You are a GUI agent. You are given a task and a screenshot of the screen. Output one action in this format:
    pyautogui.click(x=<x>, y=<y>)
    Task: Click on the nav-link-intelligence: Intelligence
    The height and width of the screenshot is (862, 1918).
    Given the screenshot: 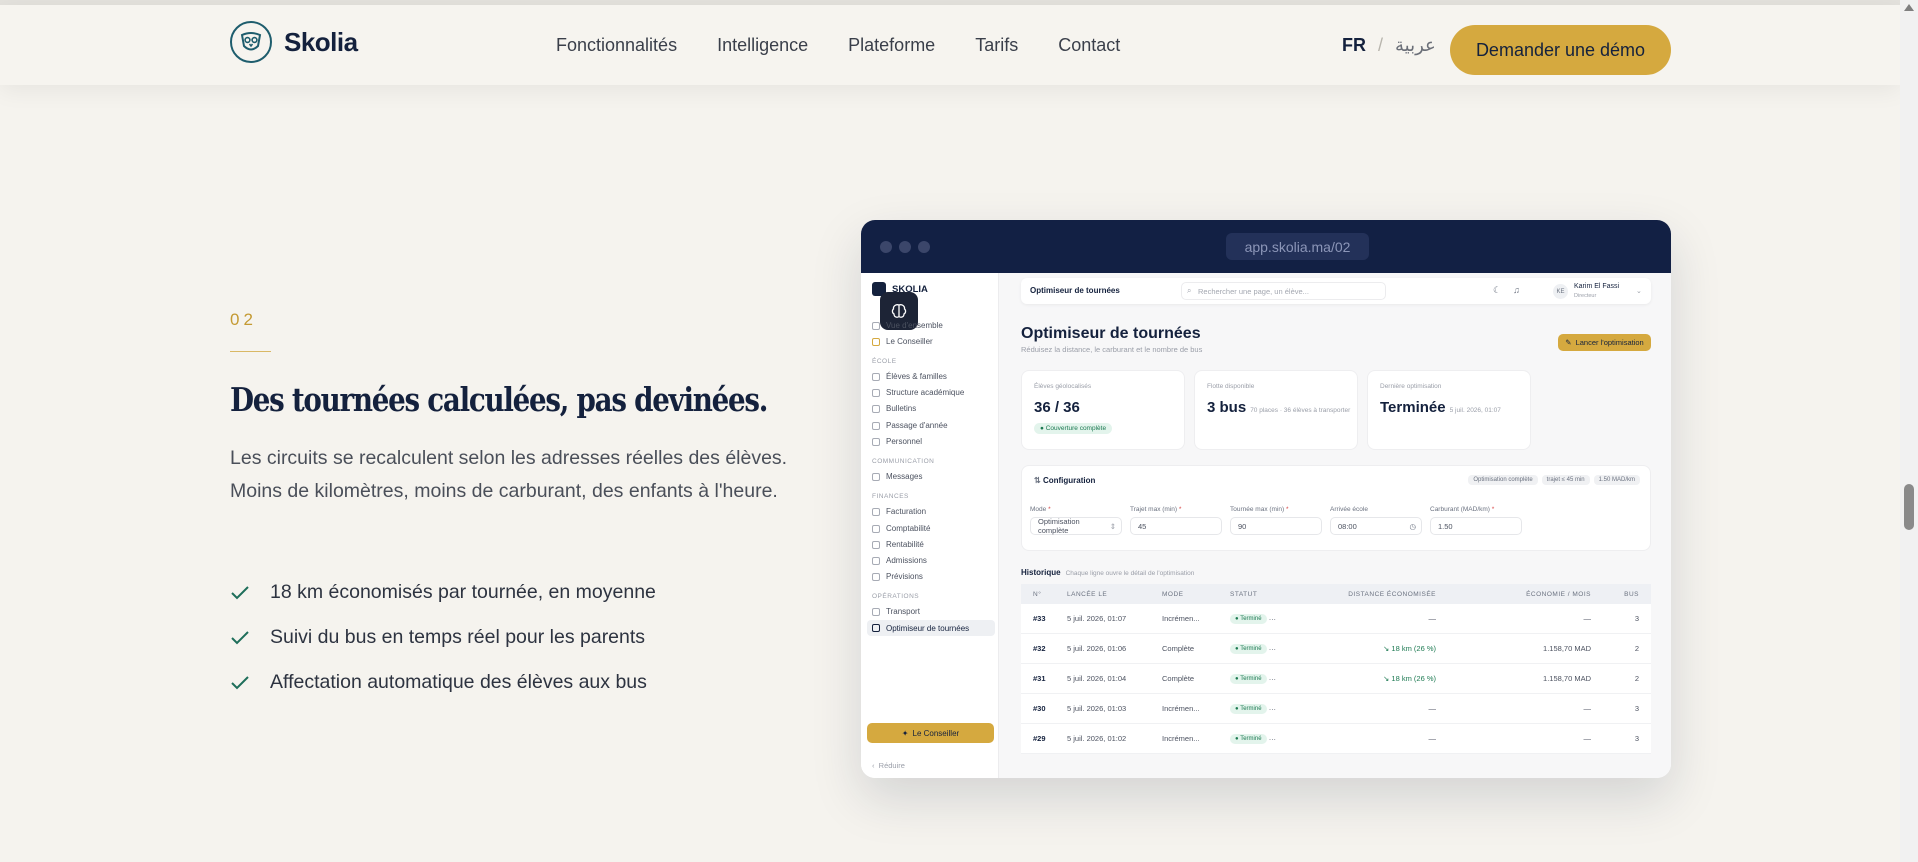 What is the action you would take?
    pyautogui.click(x=762, y=45)
    